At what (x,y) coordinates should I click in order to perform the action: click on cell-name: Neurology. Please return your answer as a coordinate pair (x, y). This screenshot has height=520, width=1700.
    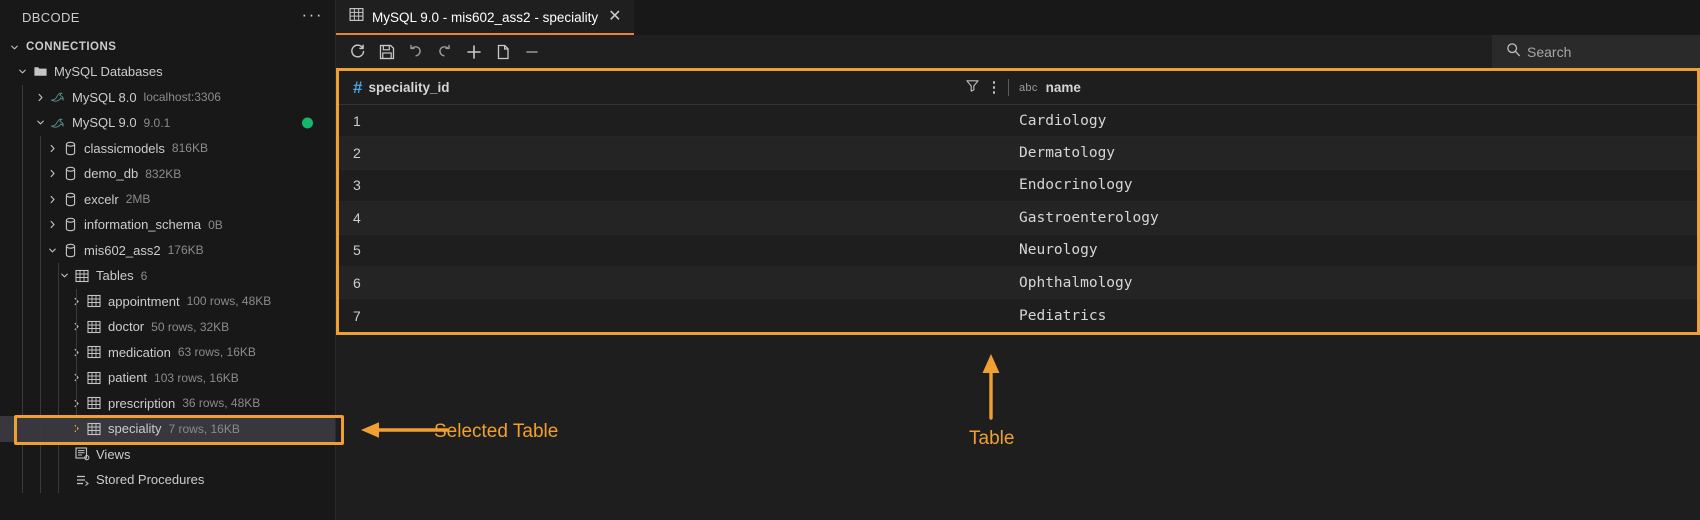
    Looking at the image, I should click on (1358, 250).